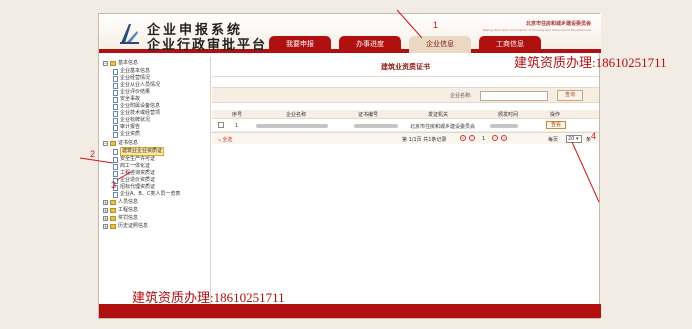 Image resolution: width=692 pixels, height=329 pixels. I want to click on annotation-marker-2: 2, so click(93, 154).